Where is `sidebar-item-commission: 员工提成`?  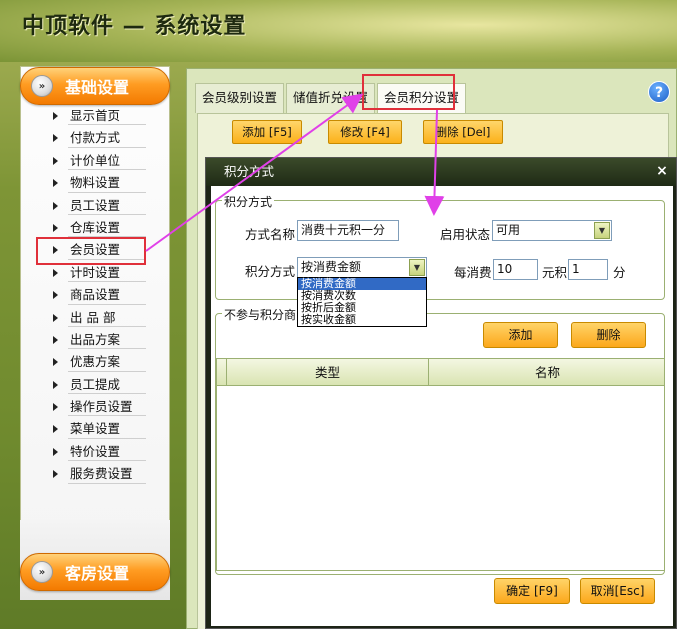 sidebar-item-commission: 员工提成 is located at coordinates (95, 385).